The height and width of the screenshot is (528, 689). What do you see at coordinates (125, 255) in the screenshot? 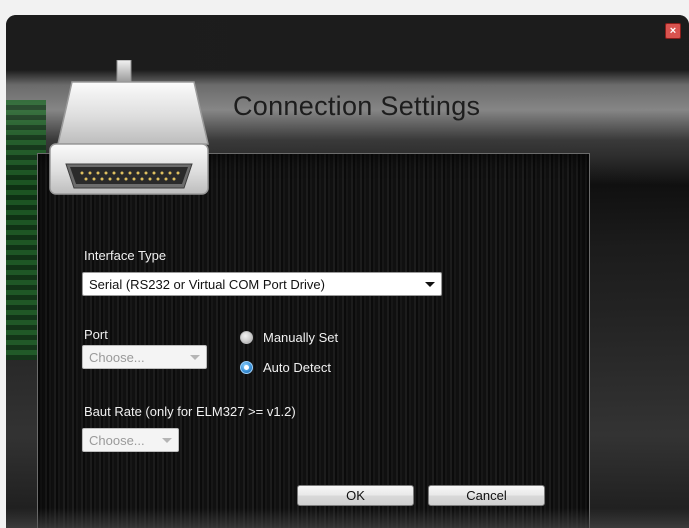
I see `interface-type-label: Interface Type` at bounding box center [125, 255].